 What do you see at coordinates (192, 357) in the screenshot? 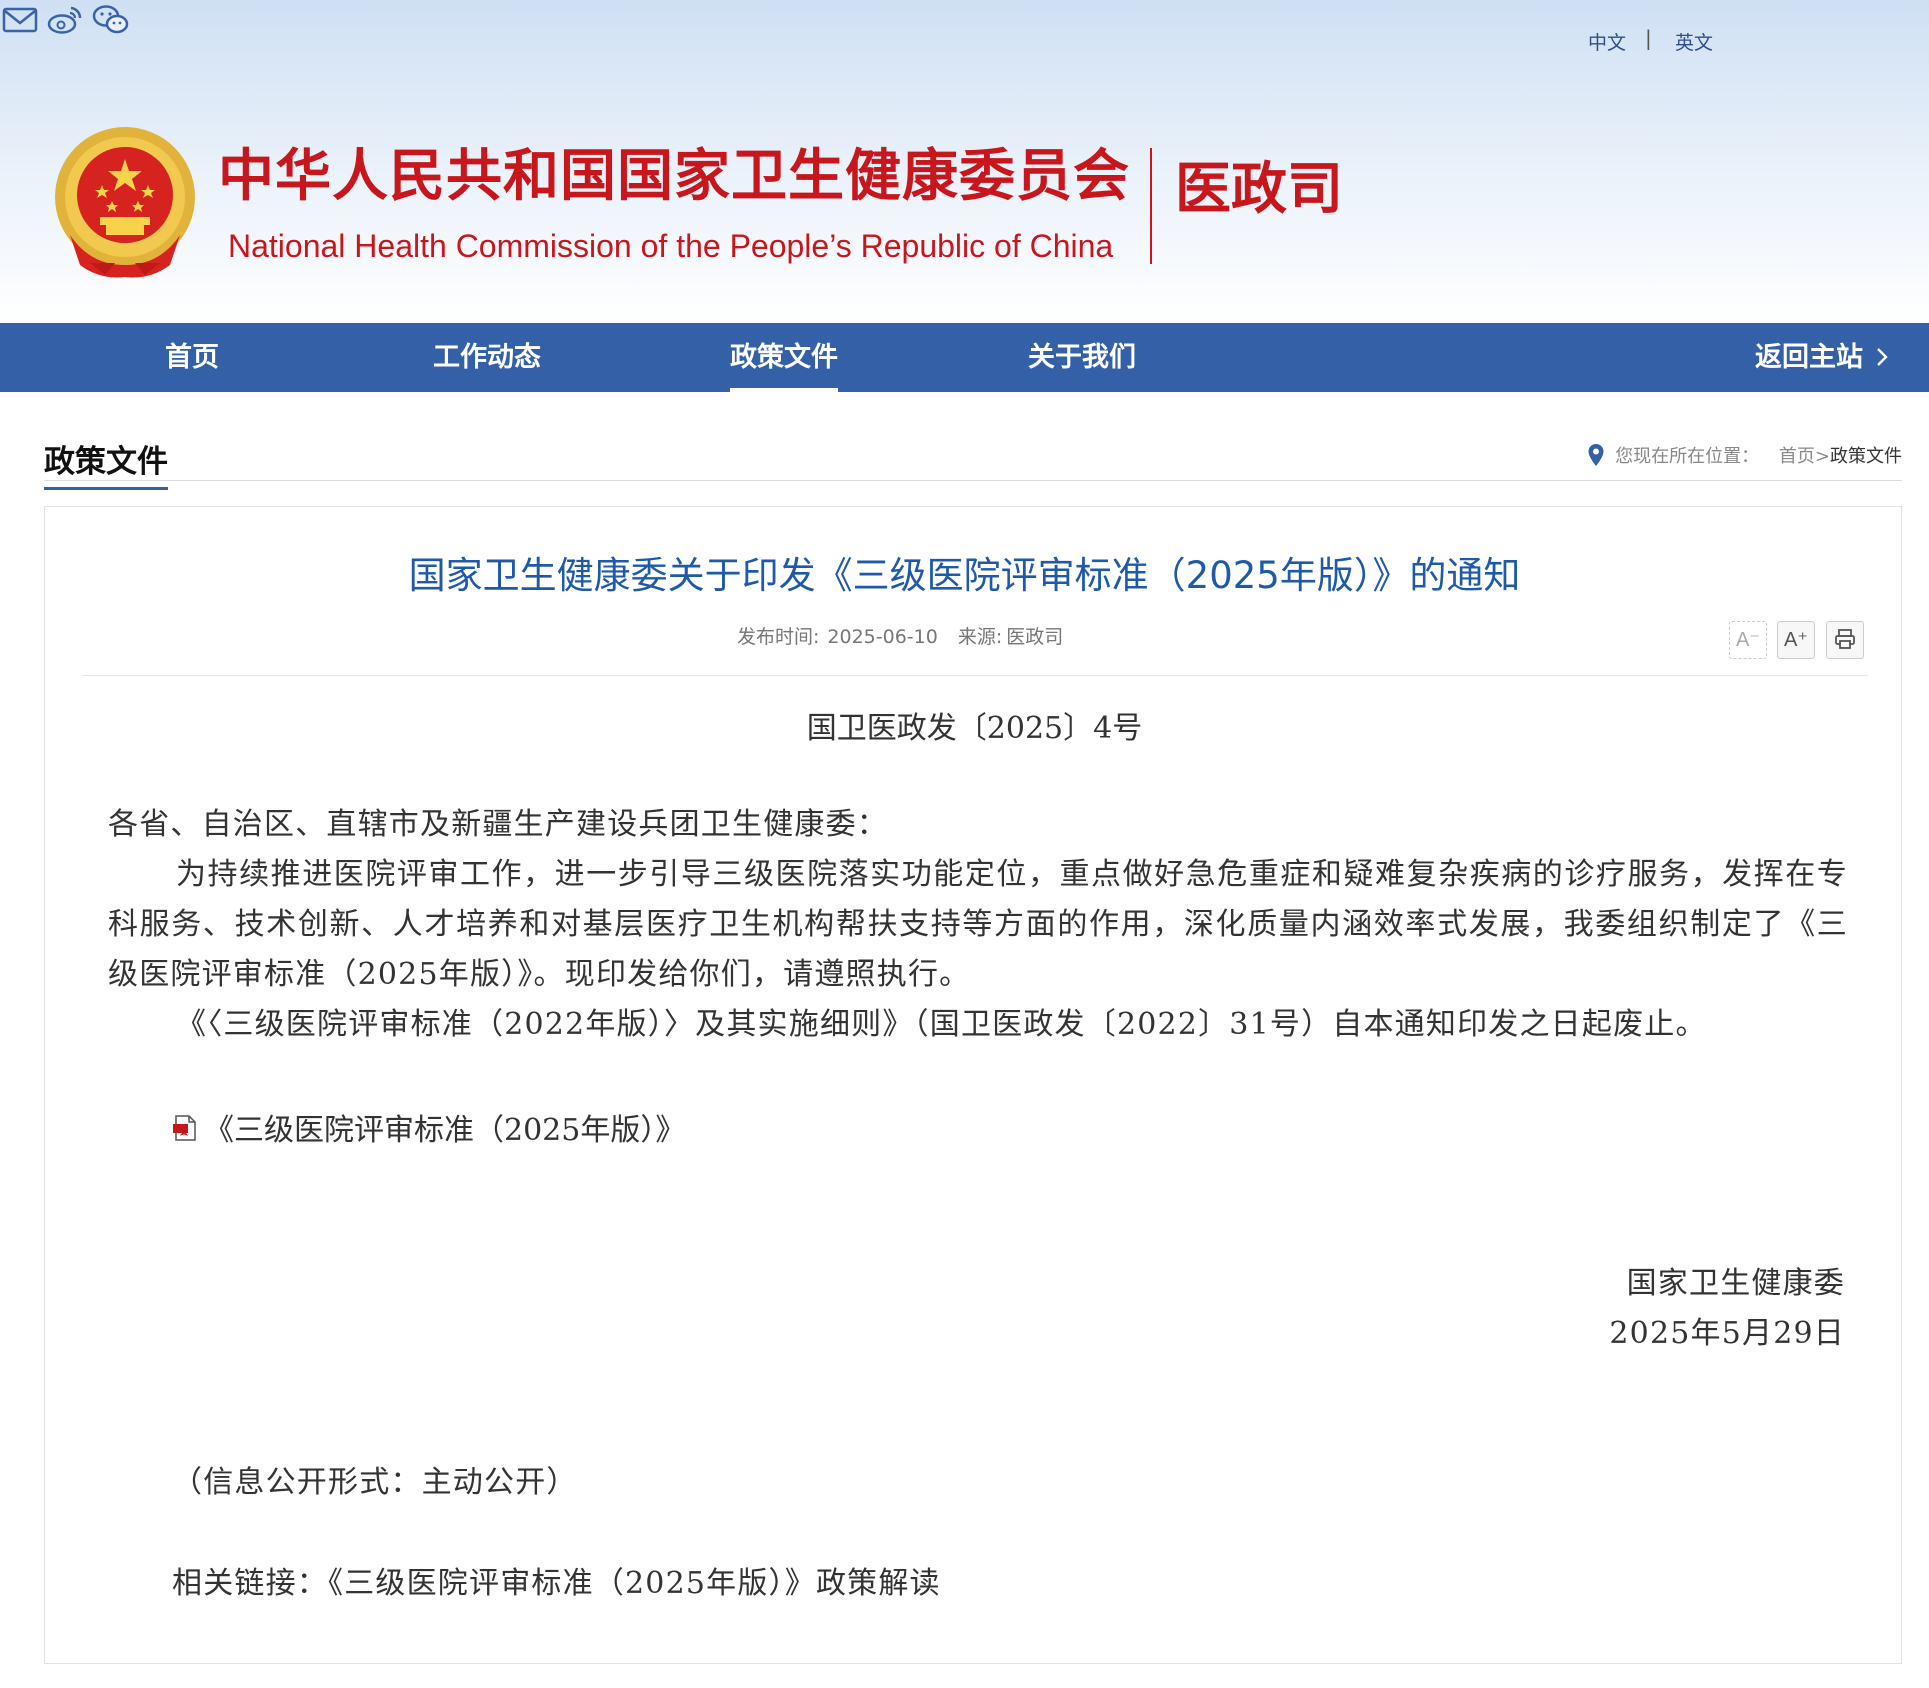
I see `nav-item-home: 首页` at bounding box center [192, 357].